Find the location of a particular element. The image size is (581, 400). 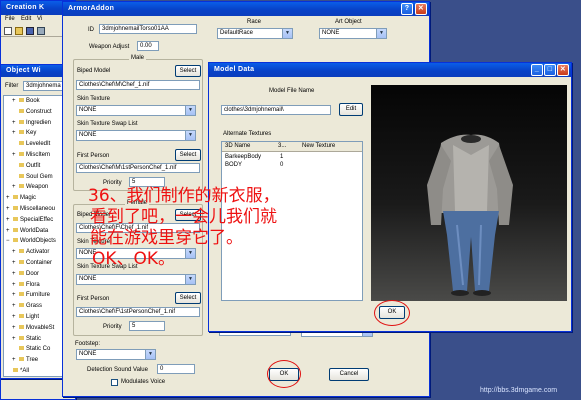

tree-item: + Door is located at coordinates (25, 273).